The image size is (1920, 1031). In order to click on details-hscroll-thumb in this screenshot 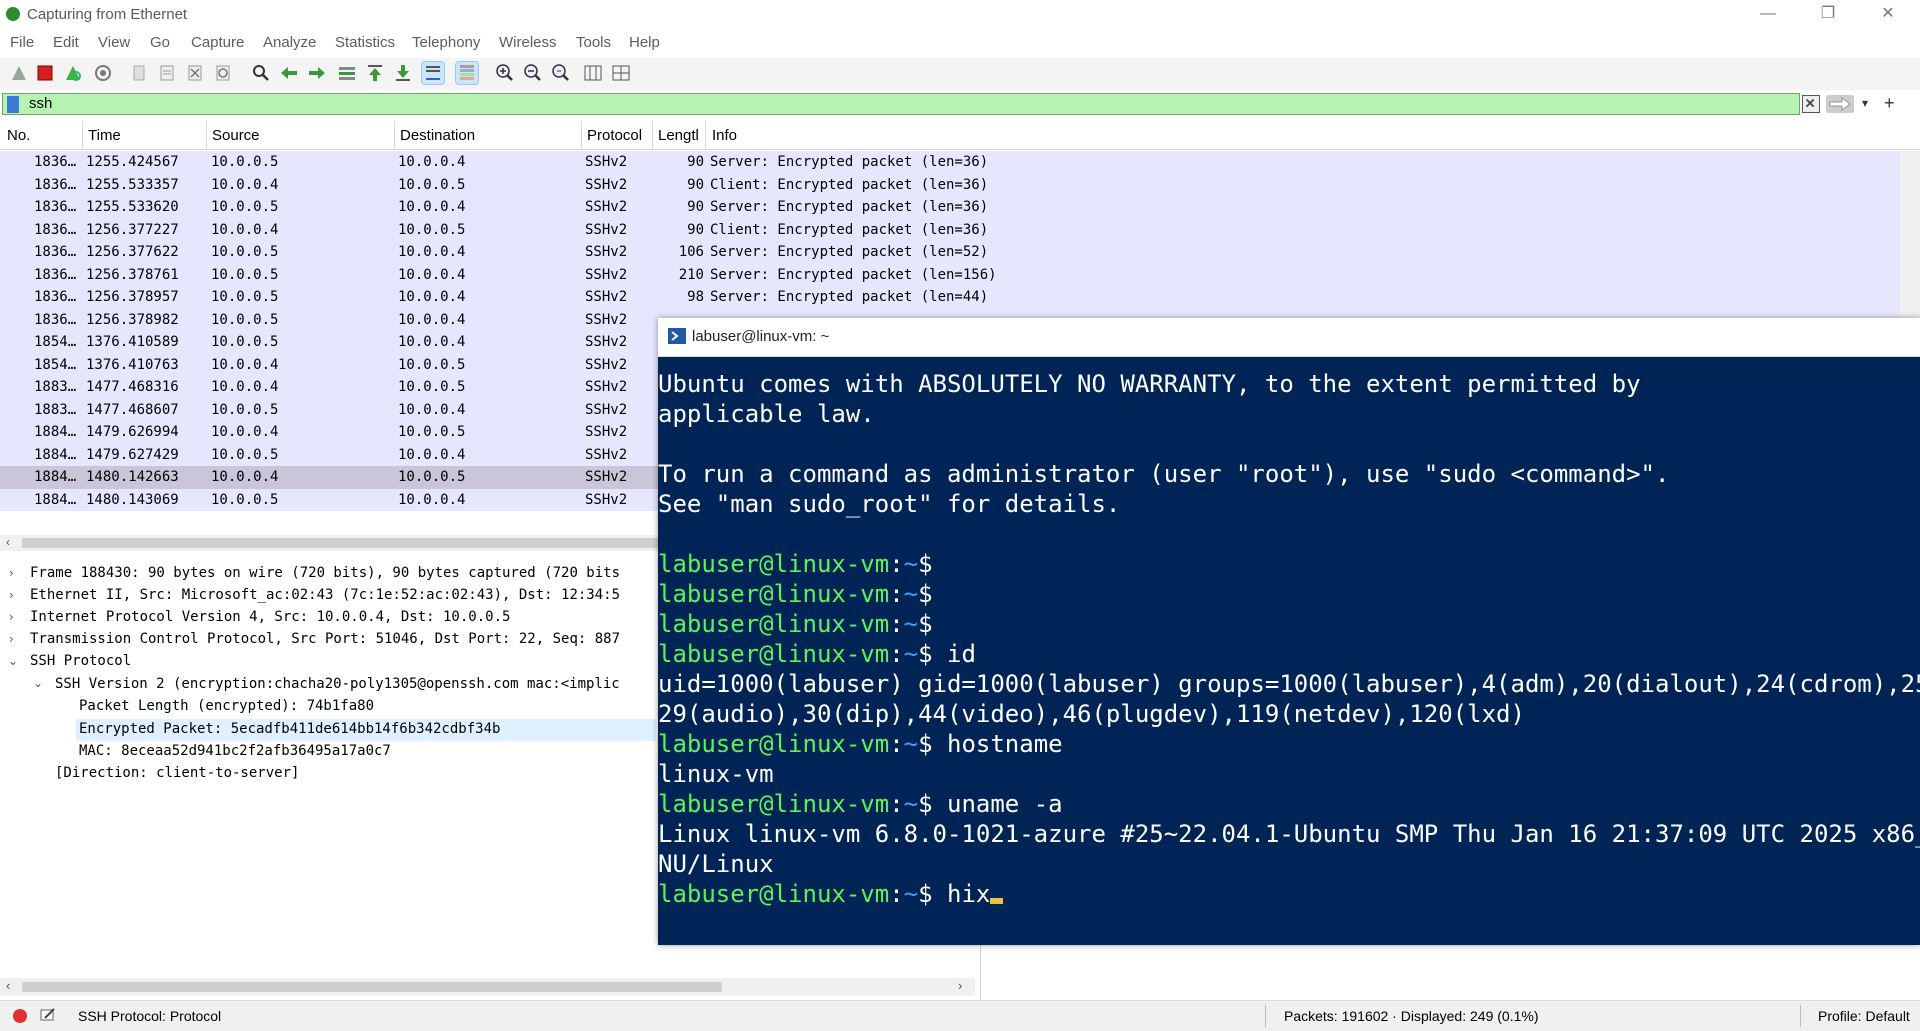, I will do `click(372, 987)`.